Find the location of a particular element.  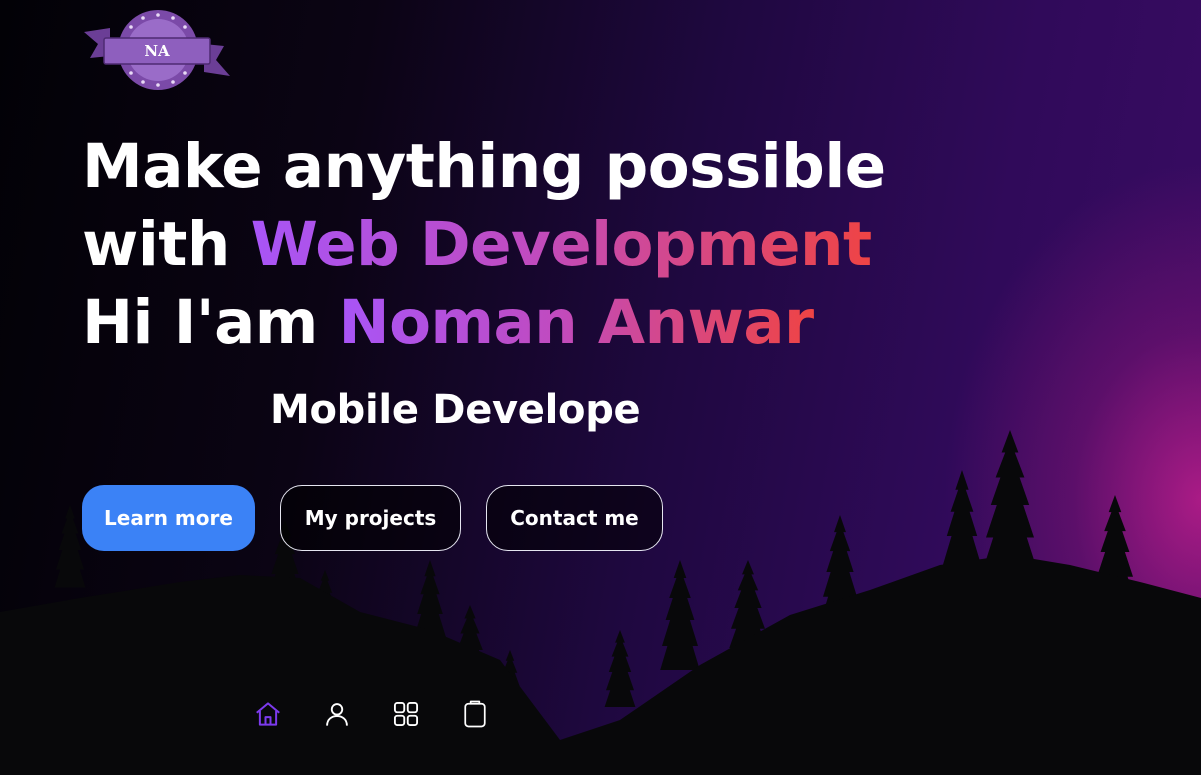

typing-role-text: Mobile Develope is located at coordinates (455, 410).